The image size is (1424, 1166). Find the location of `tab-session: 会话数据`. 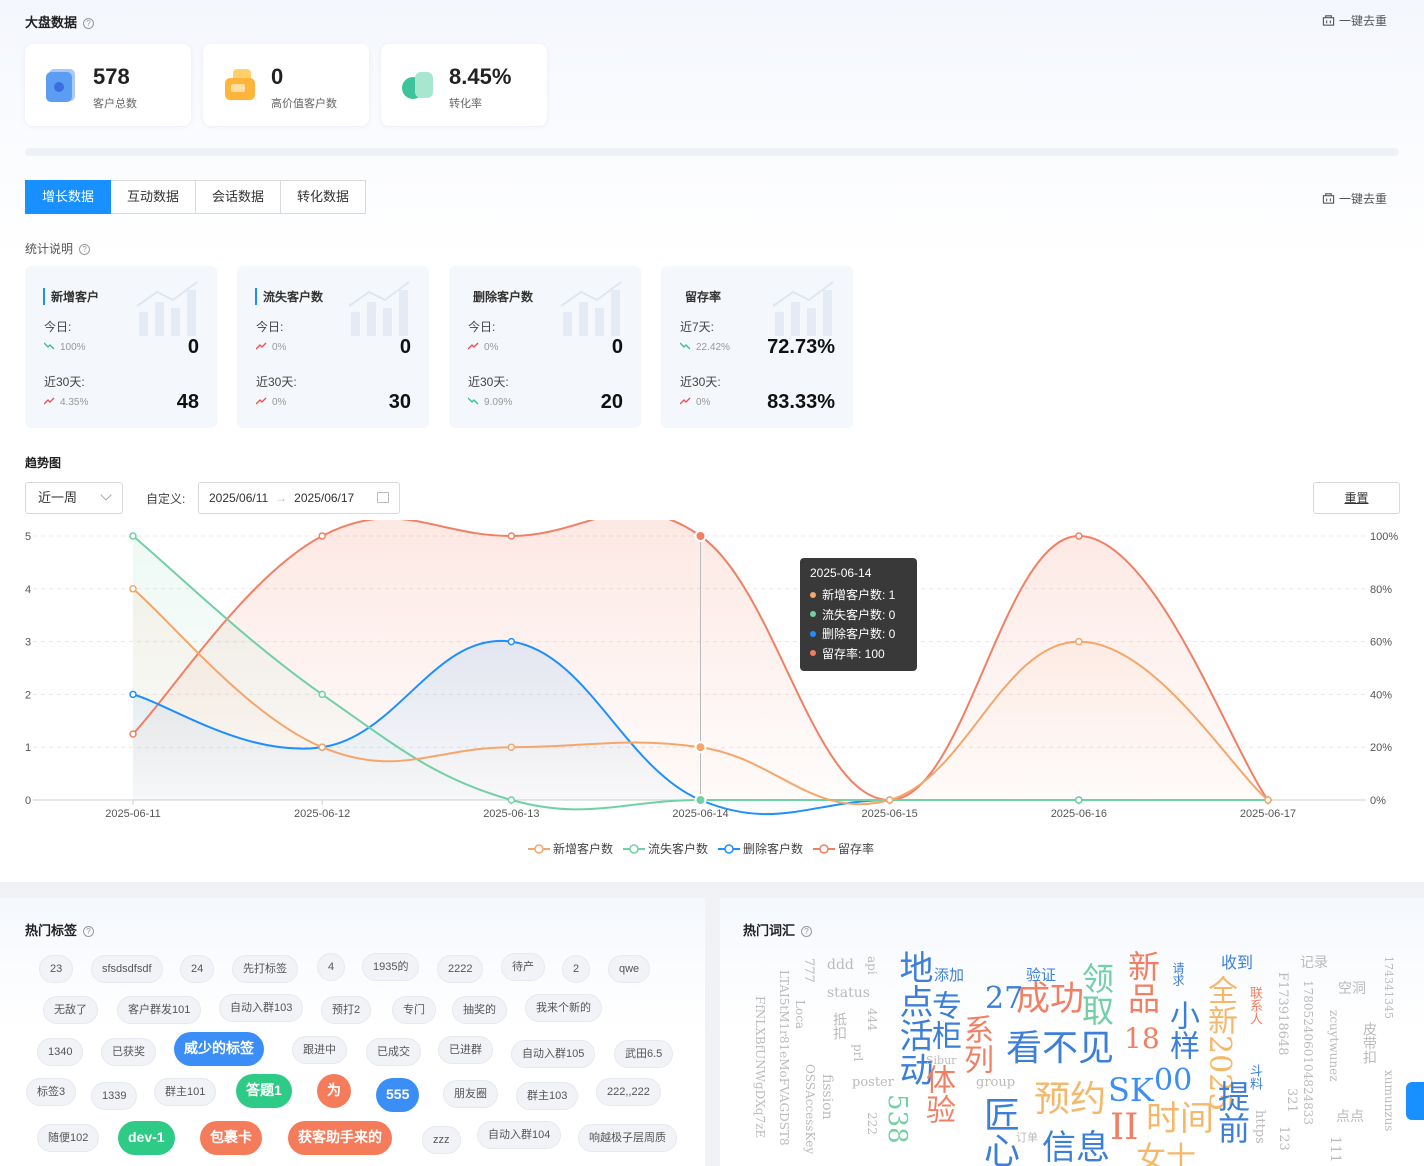

tab-session: 会话数据 is located at coordinates (239, 197).